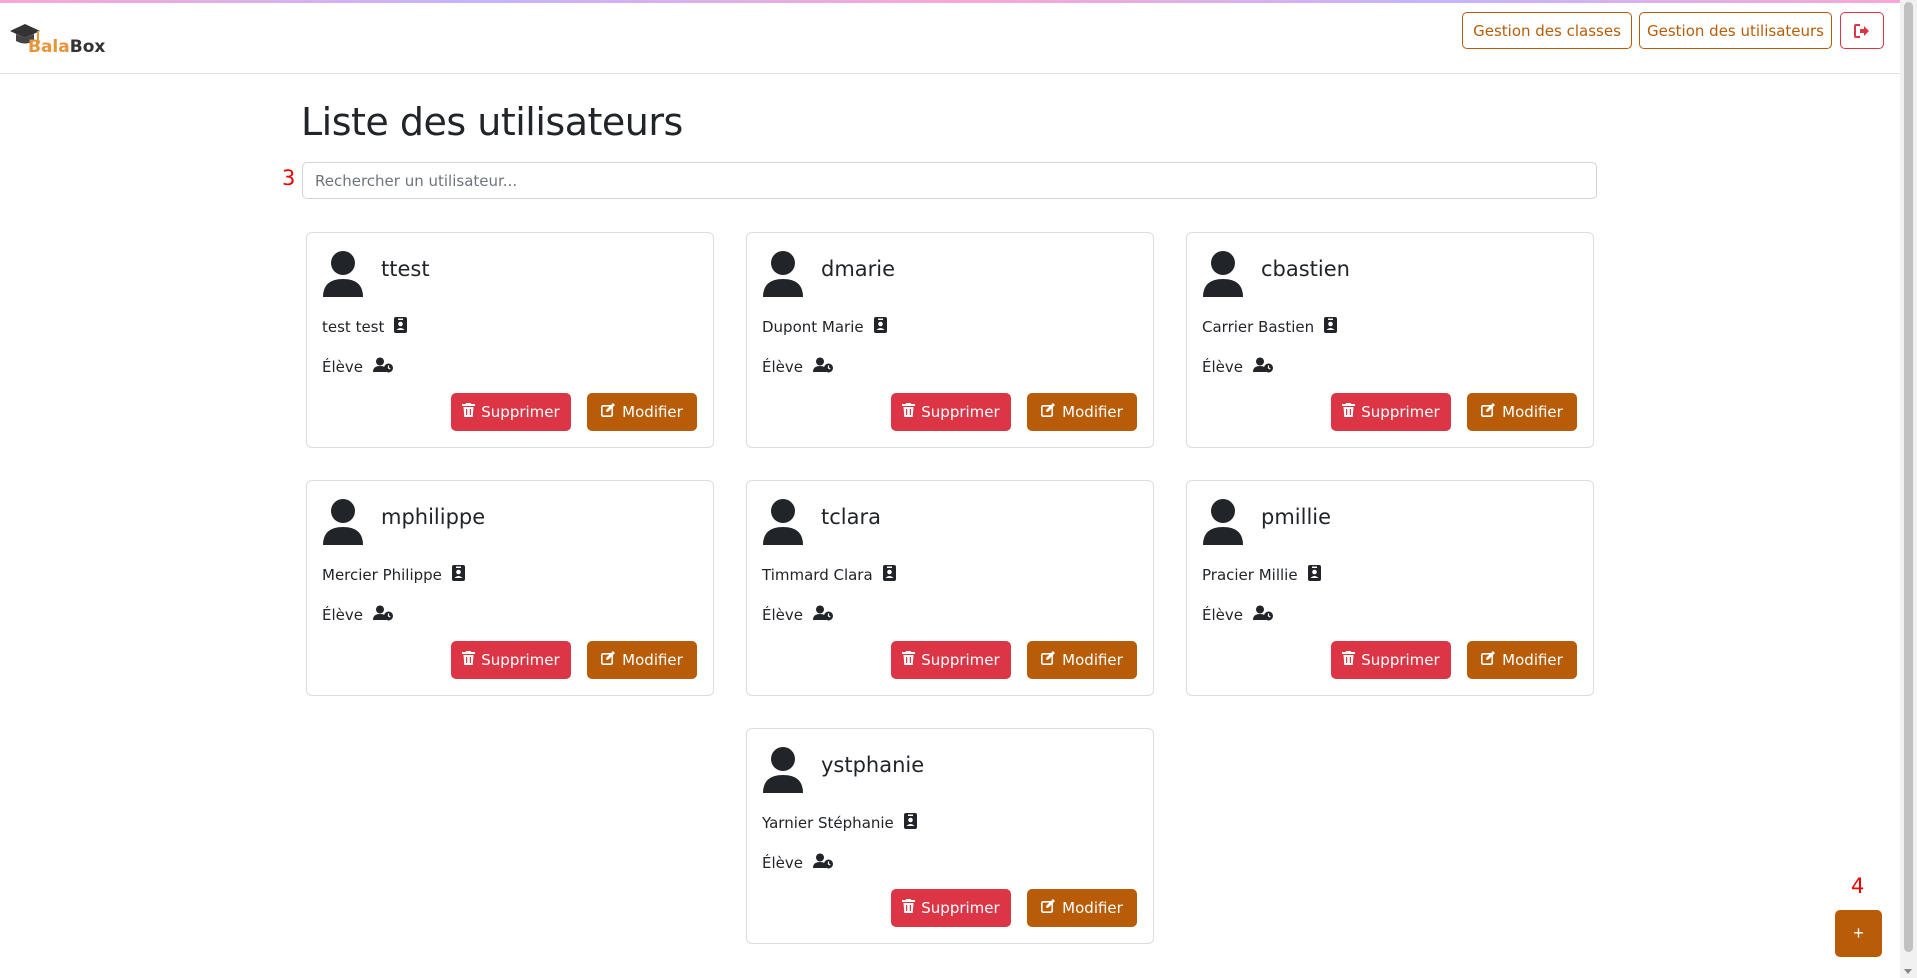 The width and height of the screenshot is (1917, 978). What do you see at coordinates (382, 575) in the screenshot?
I see `user-fullname: Mercier Philippe` at bounding box center [382, 575].